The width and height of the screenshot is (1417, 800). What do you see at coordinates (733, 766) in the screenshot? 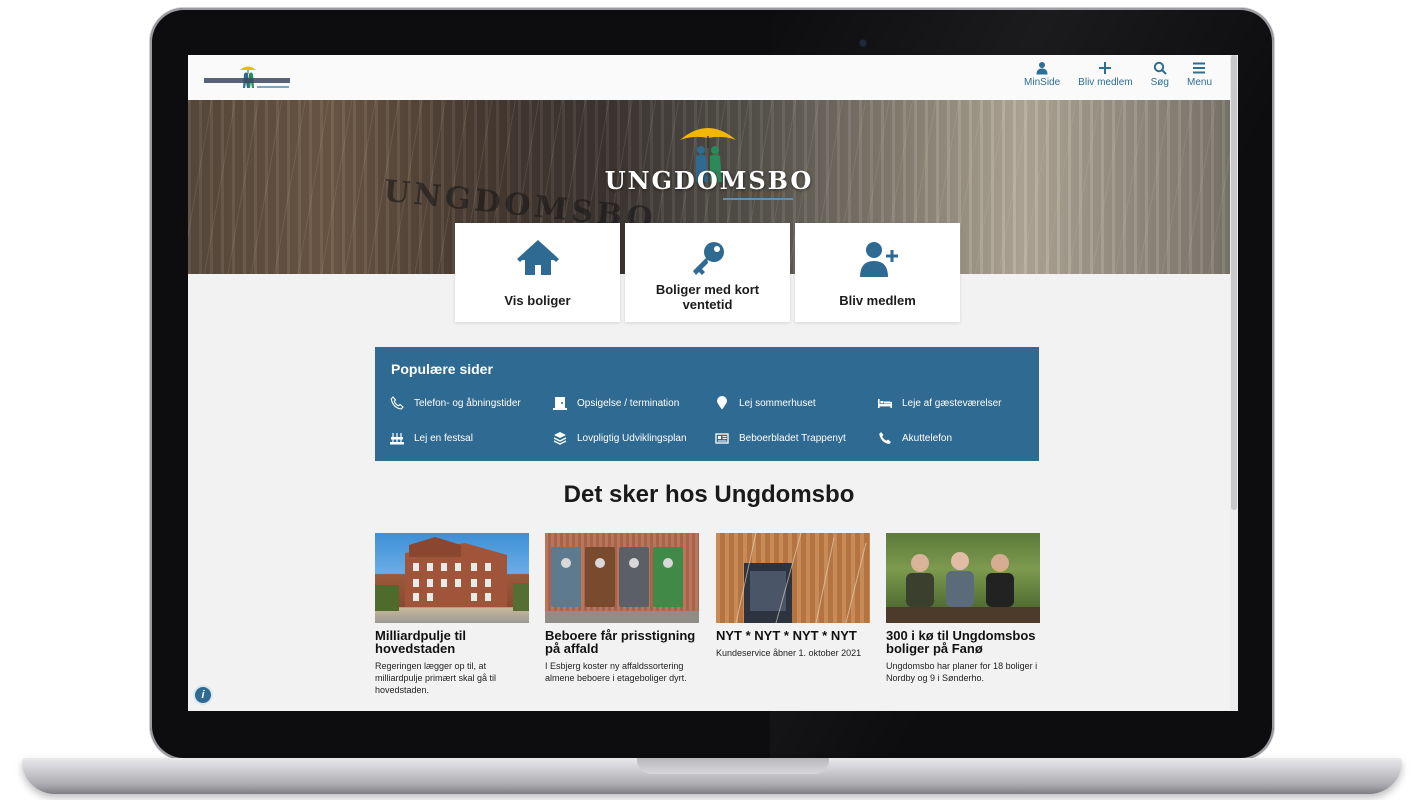
I see `laptop-notch` at bounding box center [733, 766].